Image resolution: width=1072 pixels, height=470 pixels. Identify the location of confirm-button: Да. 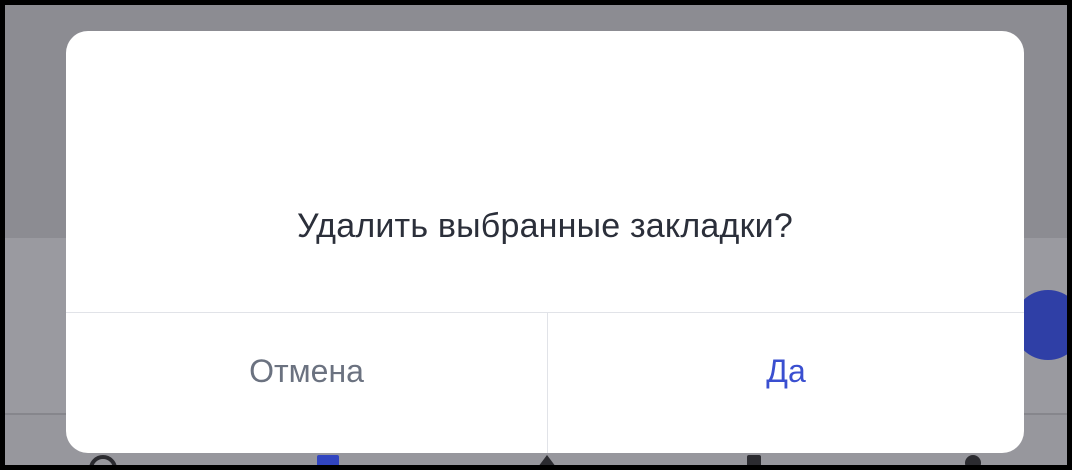
(786, 383).